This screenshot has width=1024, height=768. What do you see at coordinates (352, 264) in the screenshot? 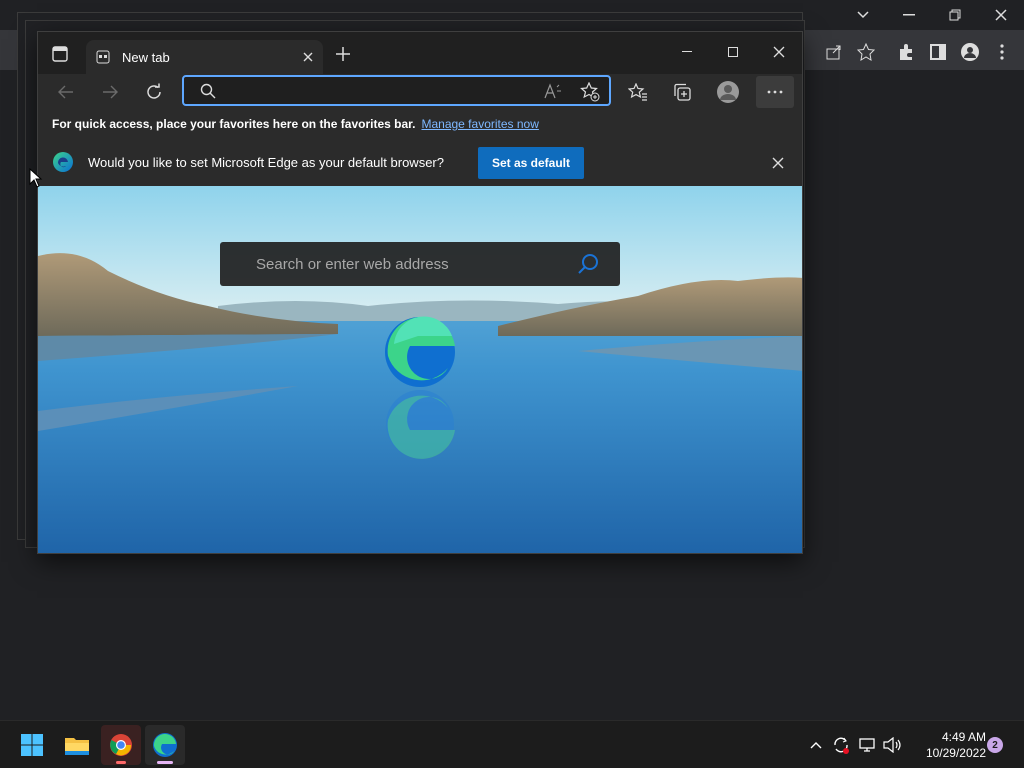
I see `search-placeholder: Search or enter web address` at bounding box center [352, 264].